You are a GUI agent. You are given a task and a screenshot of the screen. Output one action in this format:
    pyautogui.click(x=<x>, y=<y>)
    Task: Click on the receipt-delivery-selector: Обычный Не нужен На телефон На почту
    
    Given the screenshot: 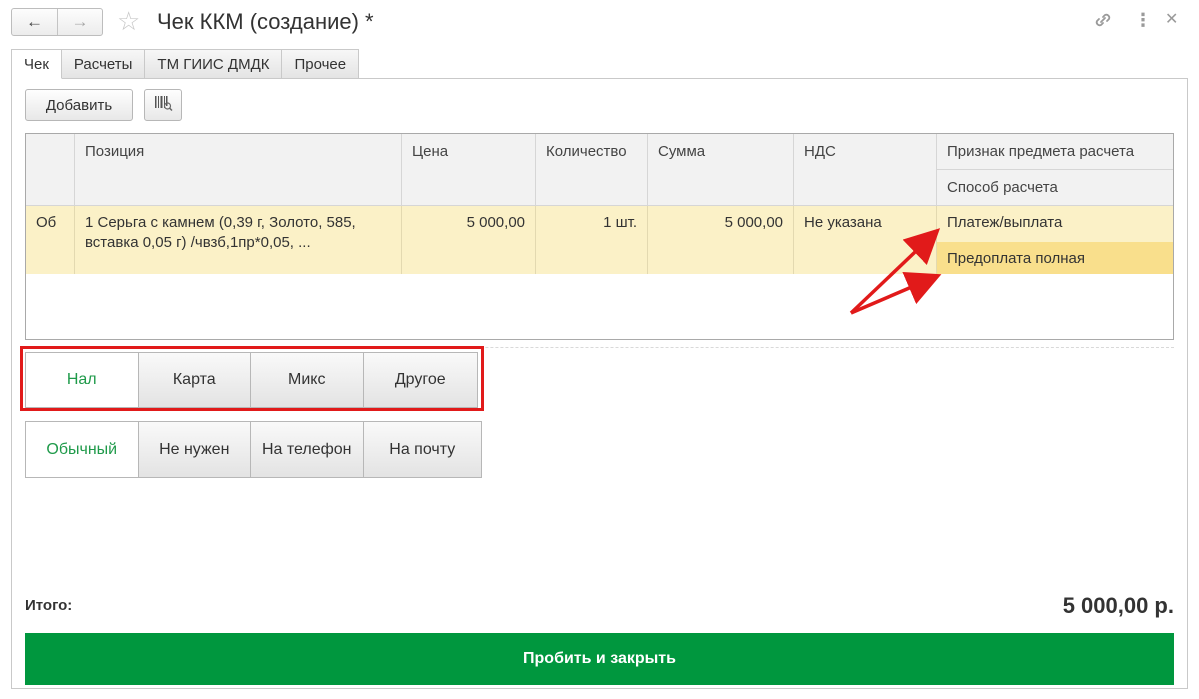 What is the action you would take?
    pyautogui.click(x=253, y=449)
    